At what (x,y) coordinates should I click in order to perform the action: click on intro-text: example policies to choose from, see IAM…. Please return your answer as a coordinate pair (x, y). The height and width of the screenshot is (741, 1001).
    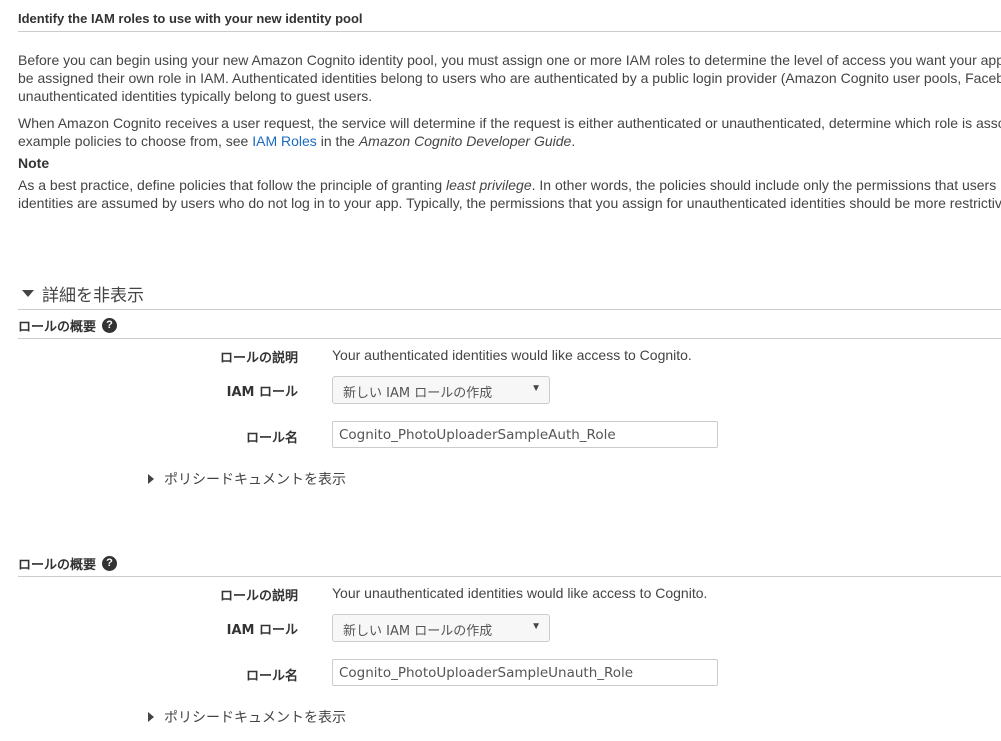
    Looking at the image, I should click on (509, 141).